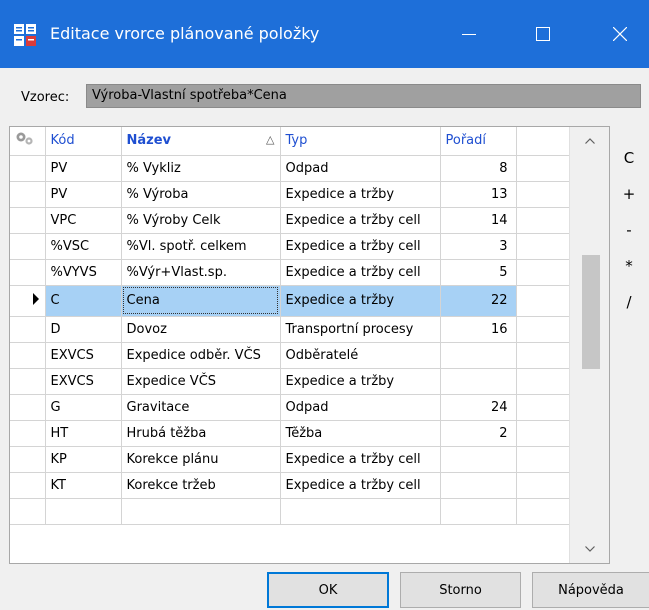 This screenshot has height=610, width=649. Describe the element at coordinates (201, 168) in the screenshot. I see `cell-name: % Vykliz` at that location.